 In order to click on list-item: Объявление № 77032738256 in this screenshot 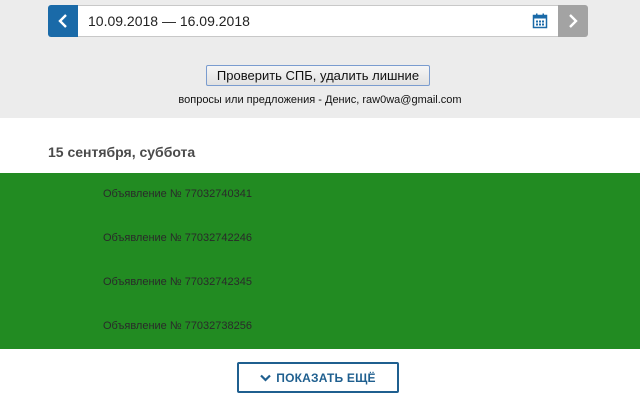, I will do `click(177, 326)`.